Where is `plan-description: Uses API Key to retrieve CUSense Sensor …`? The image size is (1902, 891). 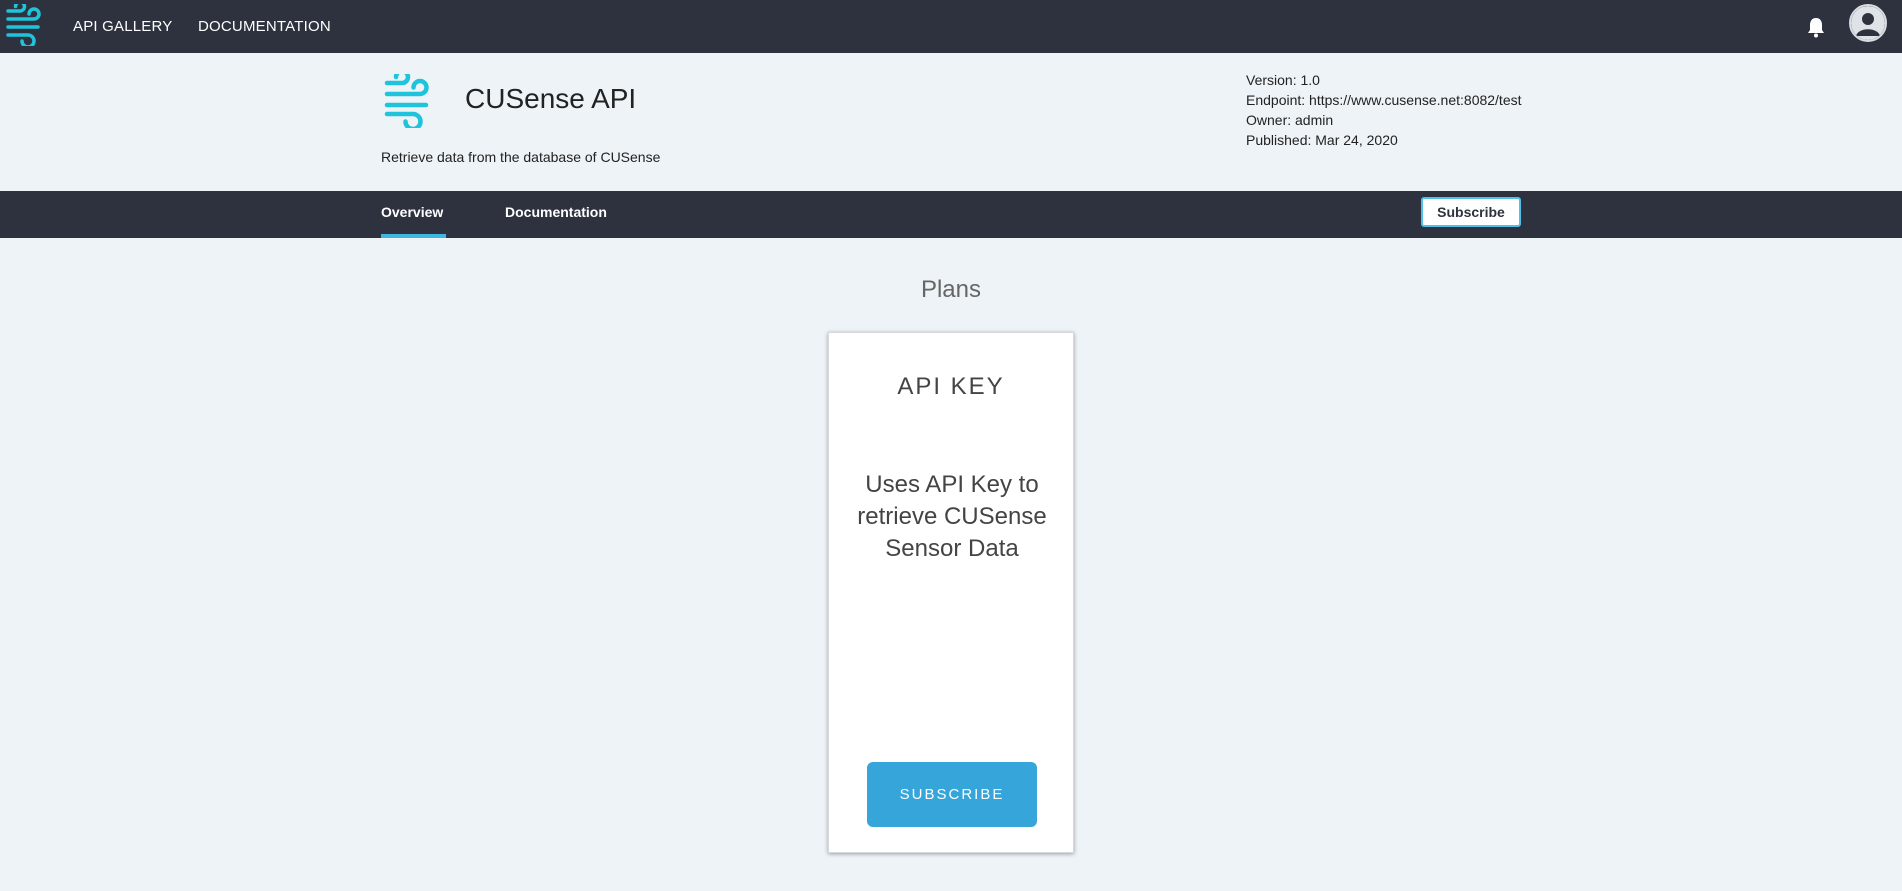 plan-description: Uses API Key to retrieve CUSense Sensor … is located at coordinates (952, 516).